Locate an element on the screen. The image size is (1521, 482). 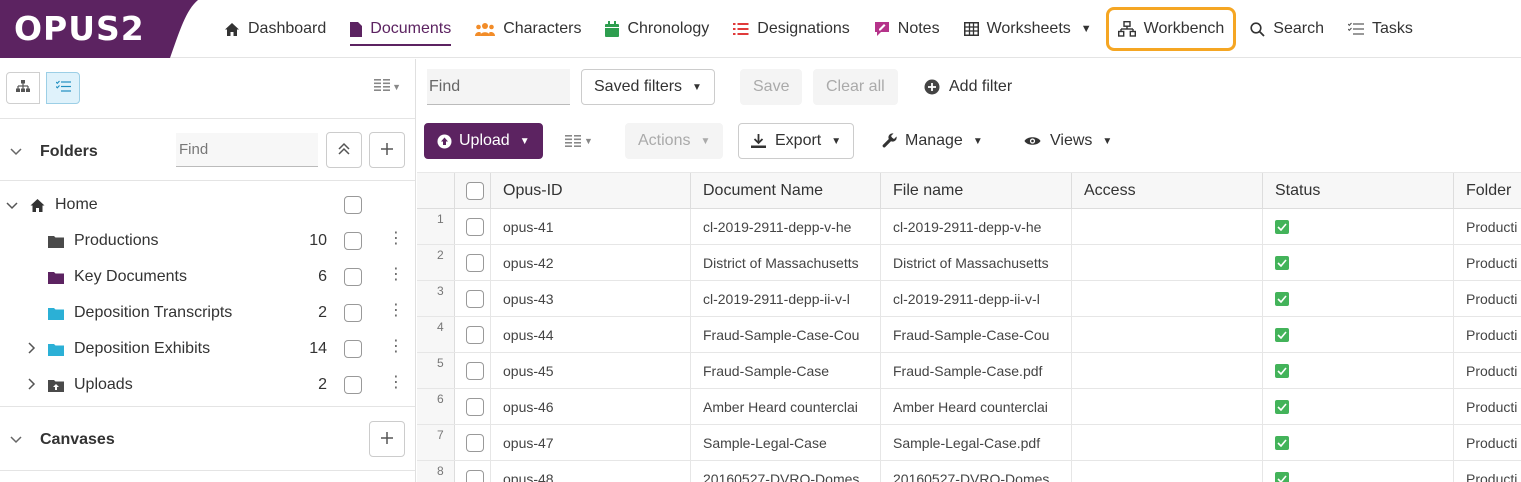
column-header-document-name: Document Name is located at coordinates (786, 191).